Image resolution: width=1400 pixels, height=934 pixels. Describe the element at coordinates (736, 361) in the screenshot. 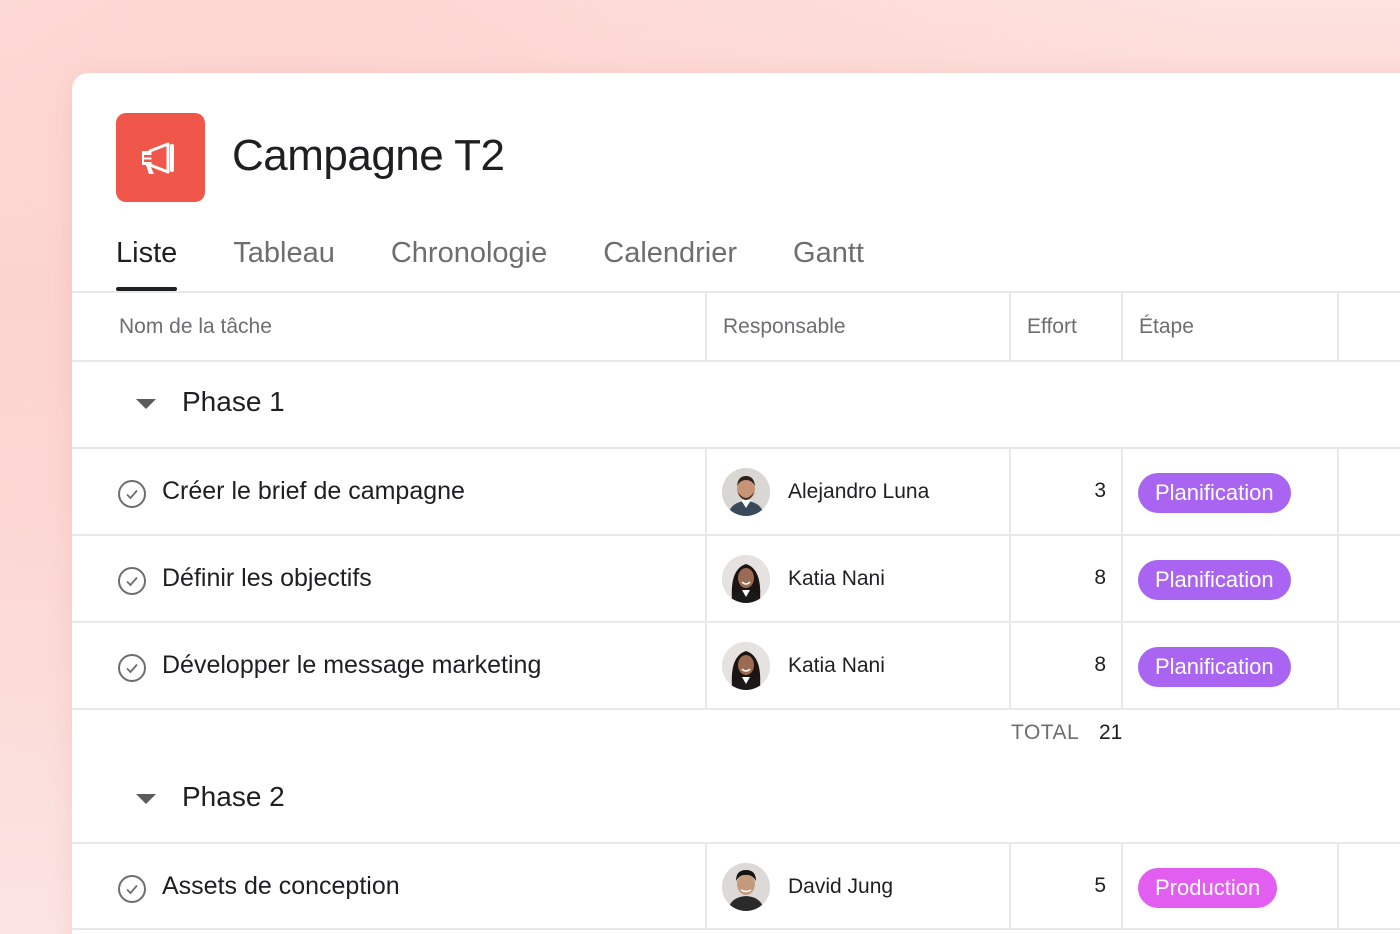

I see `header-divider` at that location.